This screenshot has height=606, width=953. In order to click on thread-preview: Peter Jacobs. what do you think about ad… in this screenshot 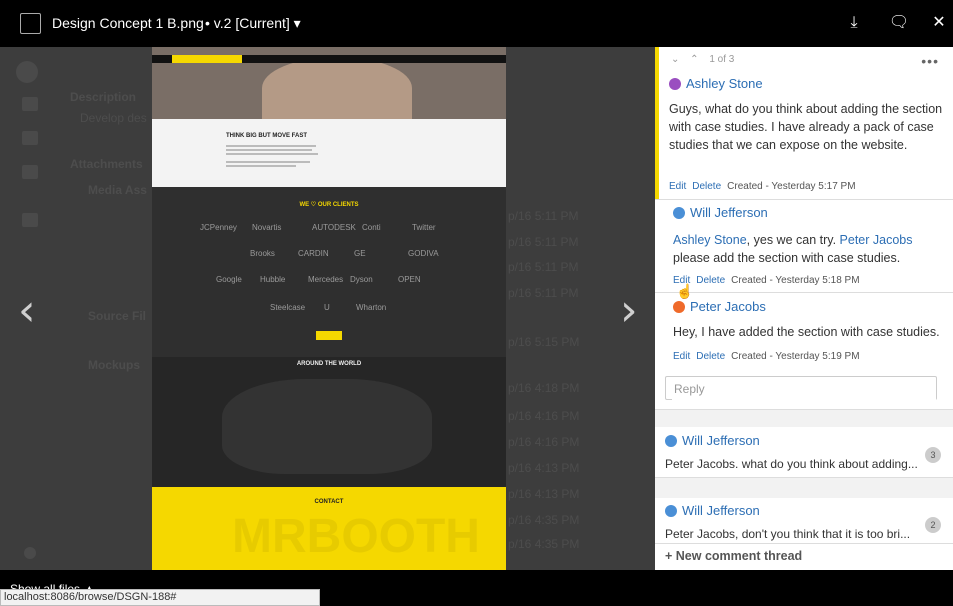, I will do `click(791, 464)`.